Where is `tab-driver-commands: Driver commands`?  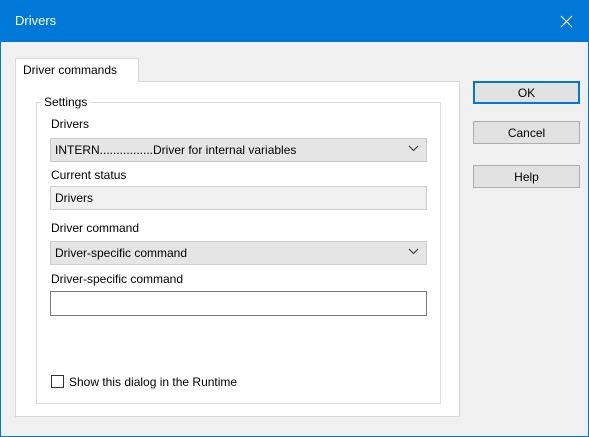
tab-driver-commands: Driver commands is located at coordinates (77, 70).